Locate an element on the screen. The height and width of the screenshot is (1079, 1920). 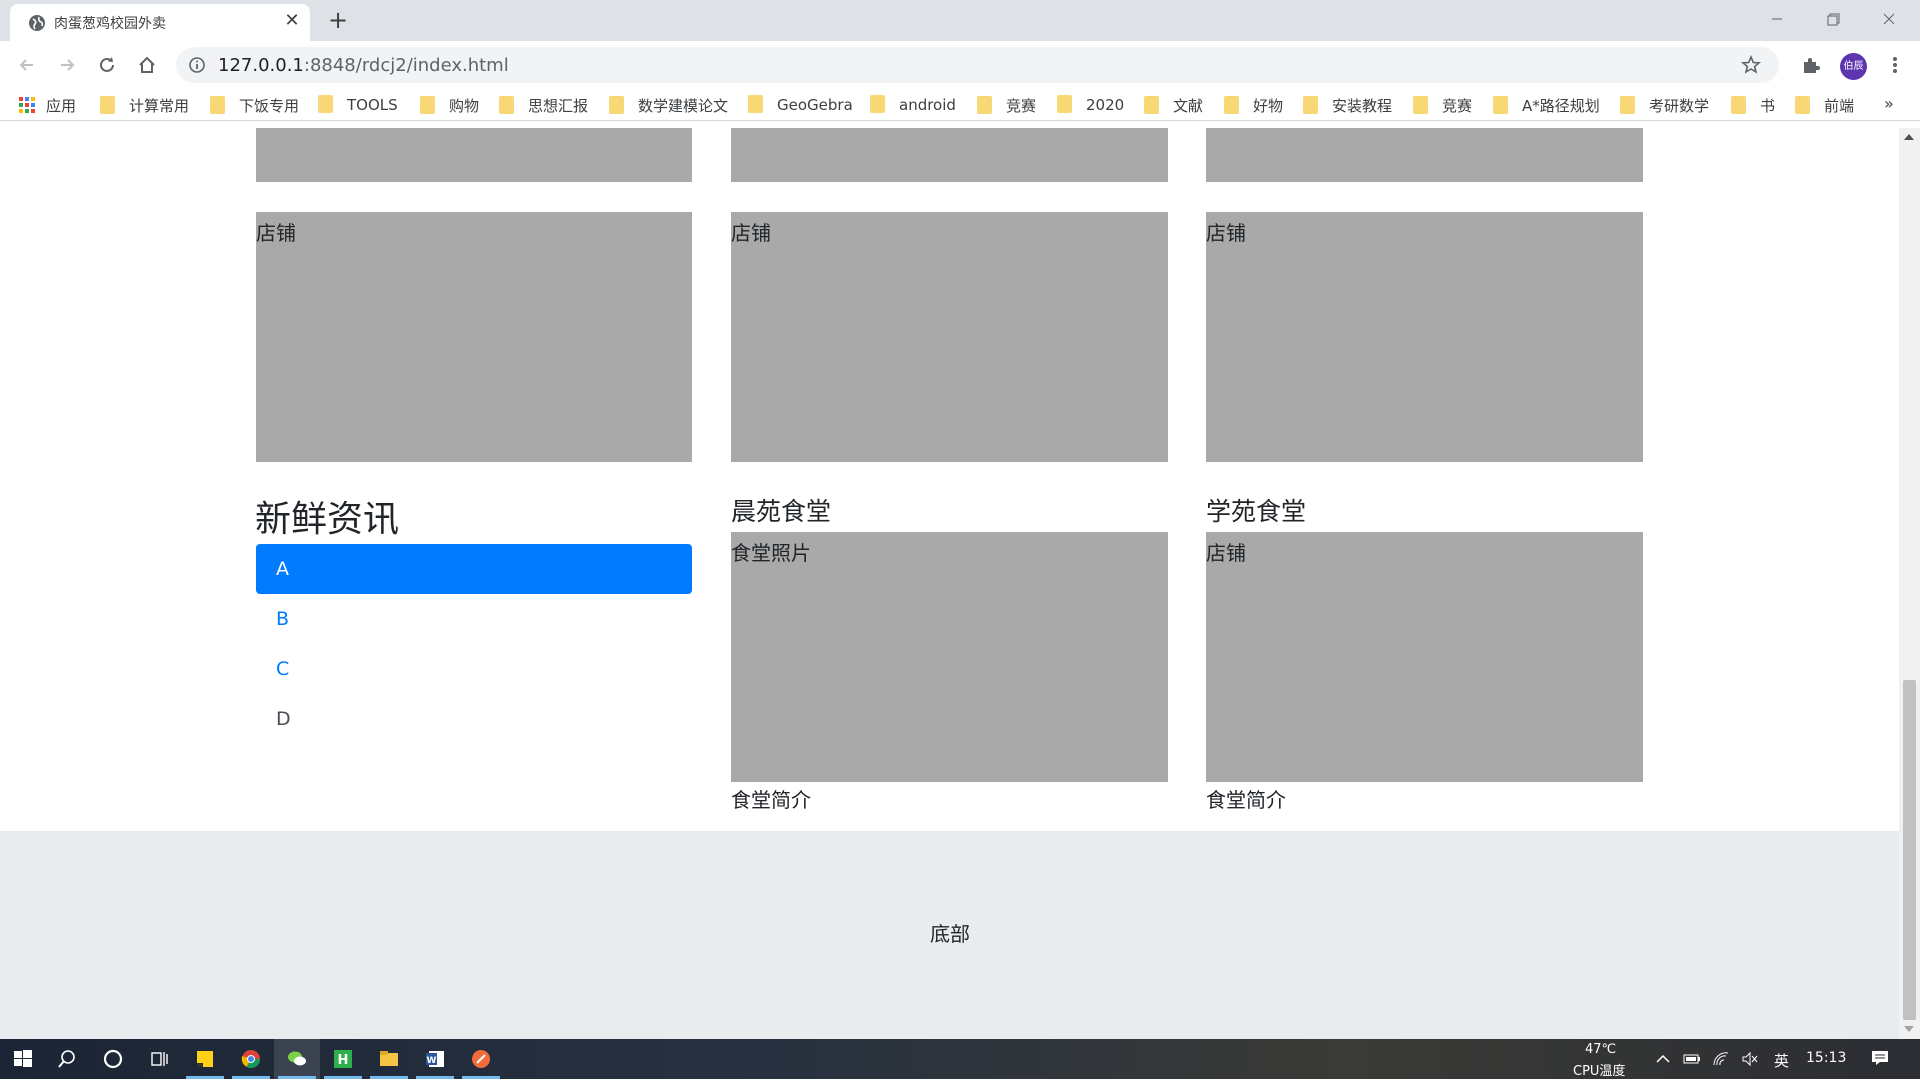
taskbar-file-explorer is located at coordinates (389, 1059).